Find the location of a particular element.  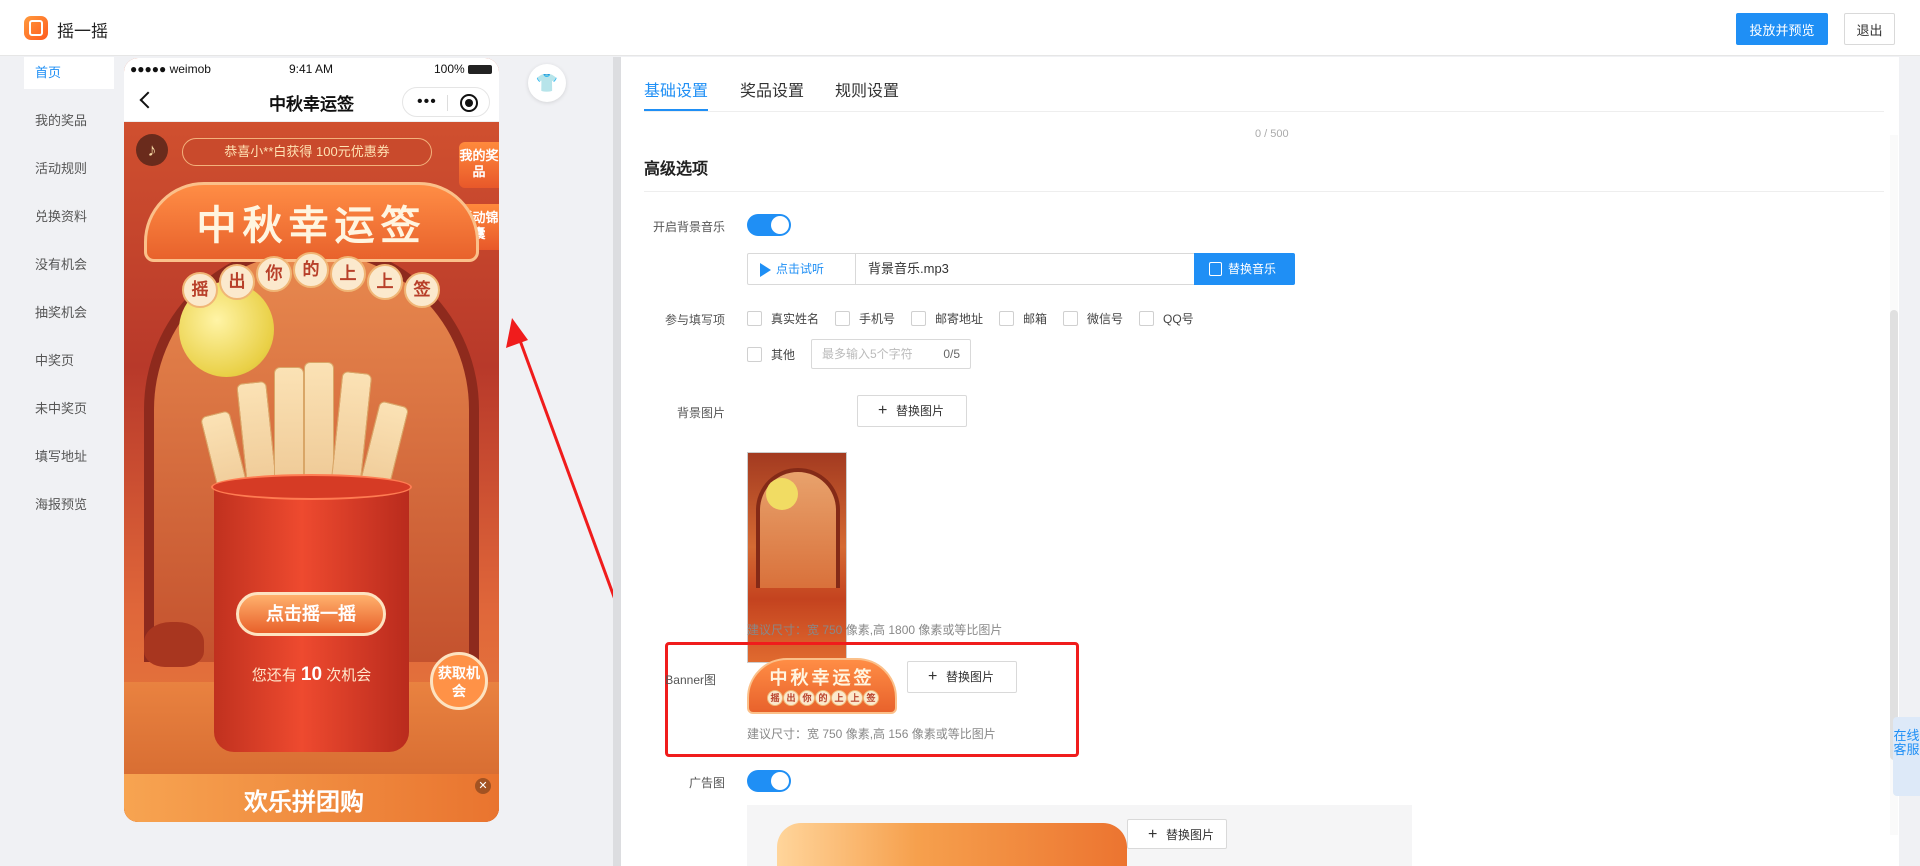

banner-title: 中秋幸运签 is located at coordinates (311, 226).